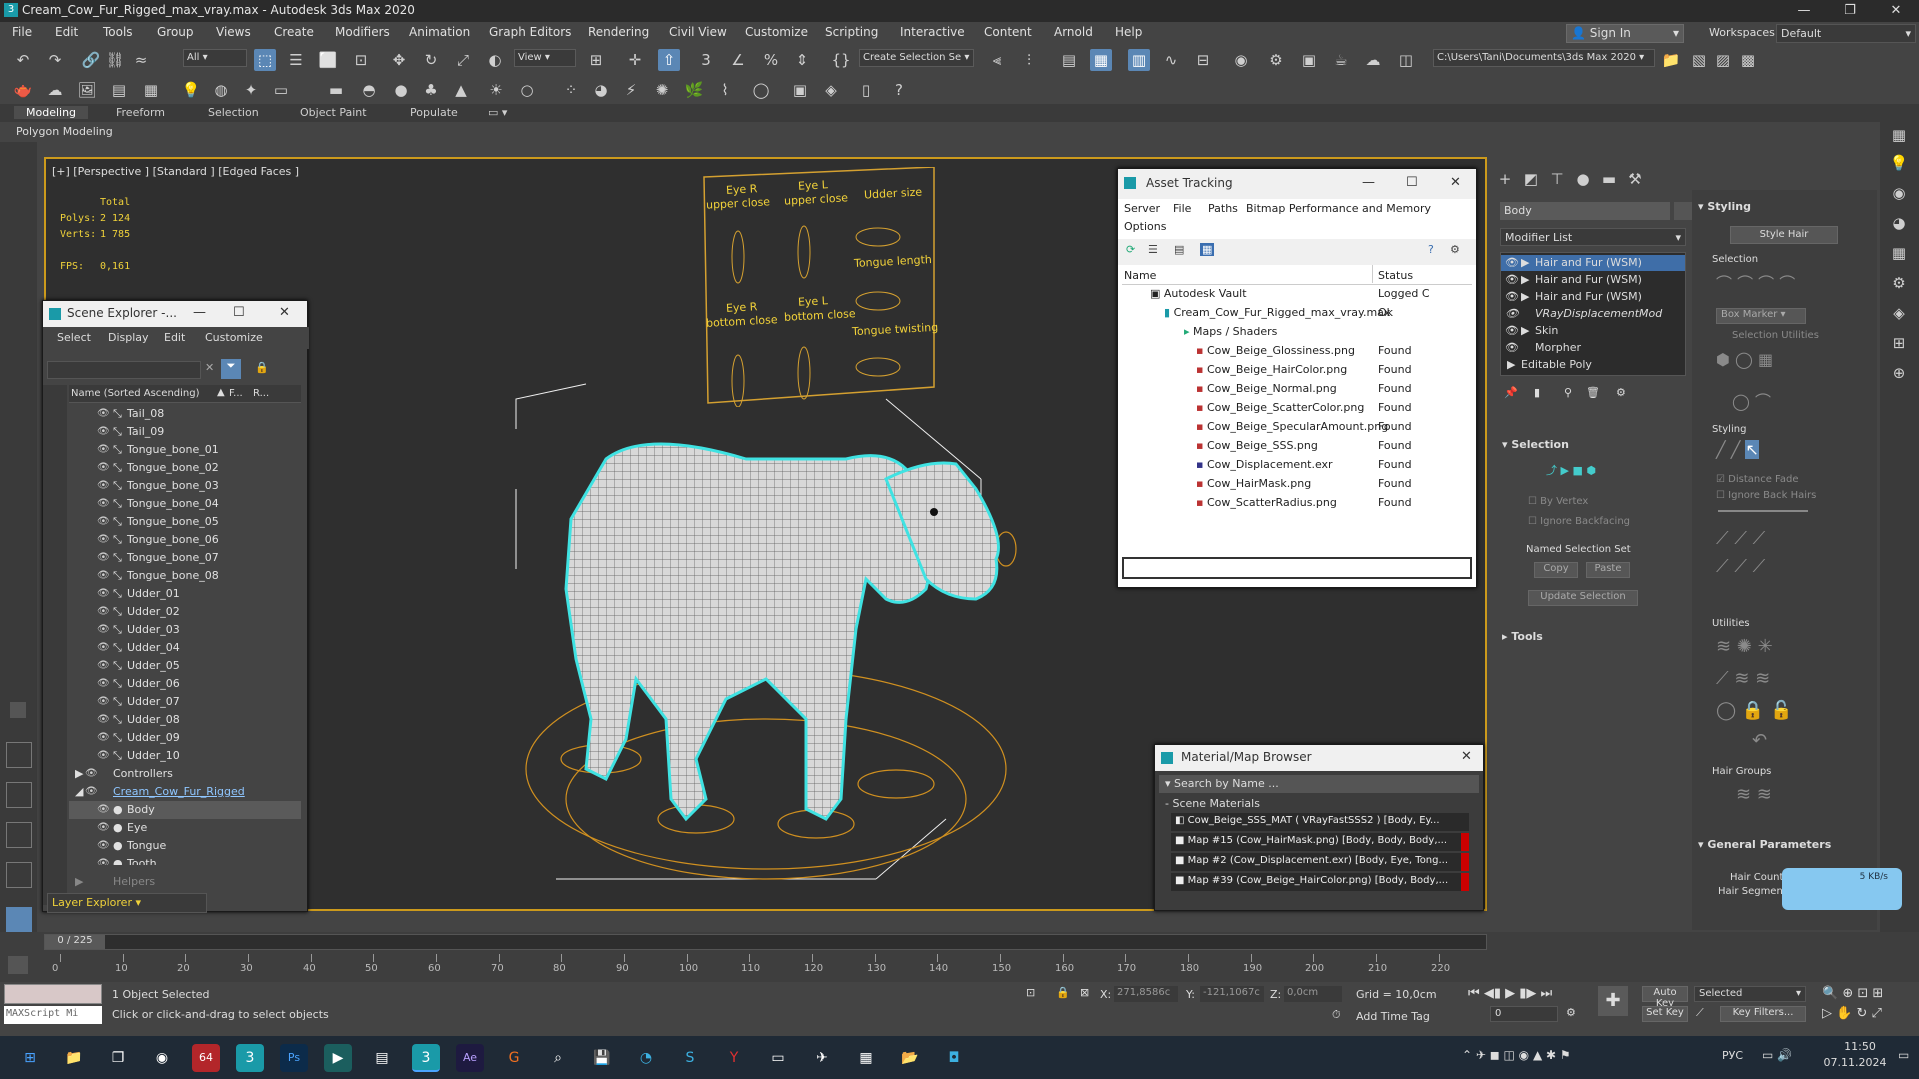  I want to click on app-g-icon: G, so click(514, 1058).